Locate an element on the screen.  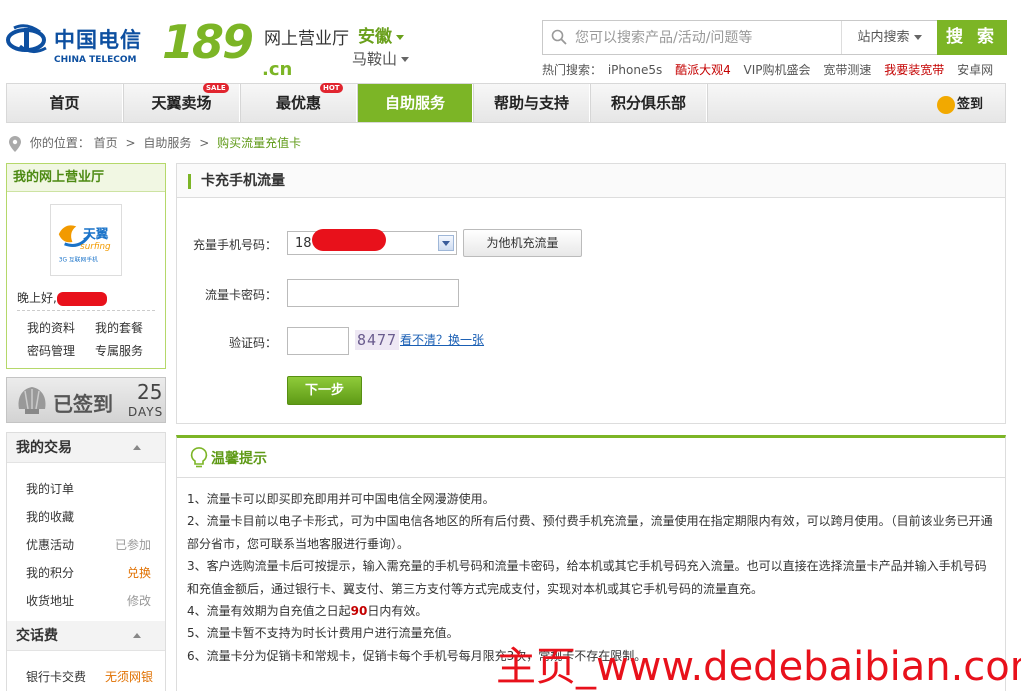
search-bar: 您可以搜索产品/活动/问题等 站内搜索 搜 索 is located at coordinates (774, 37).